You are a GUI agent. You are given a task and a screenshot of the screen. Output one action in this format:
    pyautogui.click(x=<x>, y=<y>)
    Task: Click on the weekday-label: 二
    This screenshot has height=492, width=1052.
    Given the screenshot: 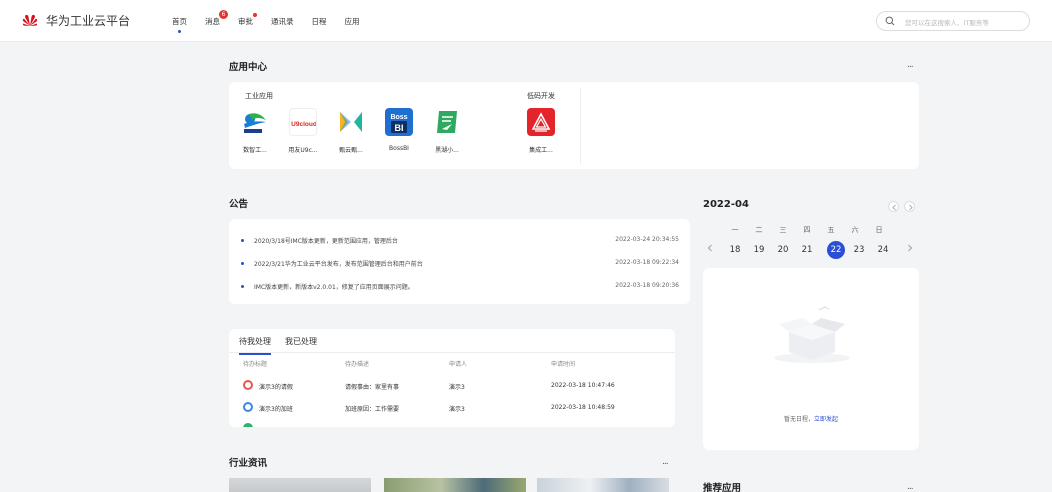 What is the action you would take?
    pyautogui.click(x=759, y=230)
    